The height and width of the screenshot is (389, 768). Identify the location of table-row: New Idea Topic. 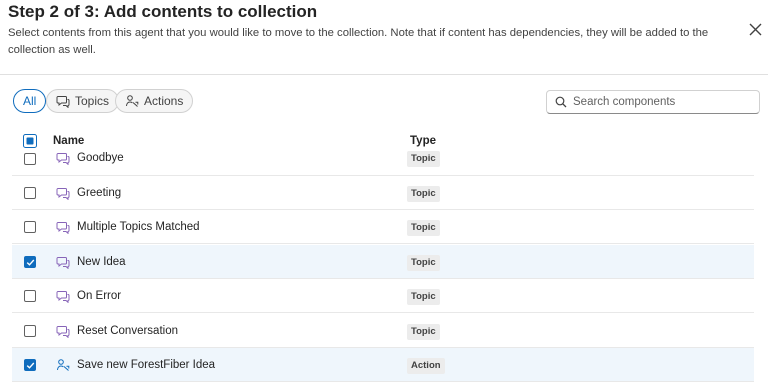
(383, 262).